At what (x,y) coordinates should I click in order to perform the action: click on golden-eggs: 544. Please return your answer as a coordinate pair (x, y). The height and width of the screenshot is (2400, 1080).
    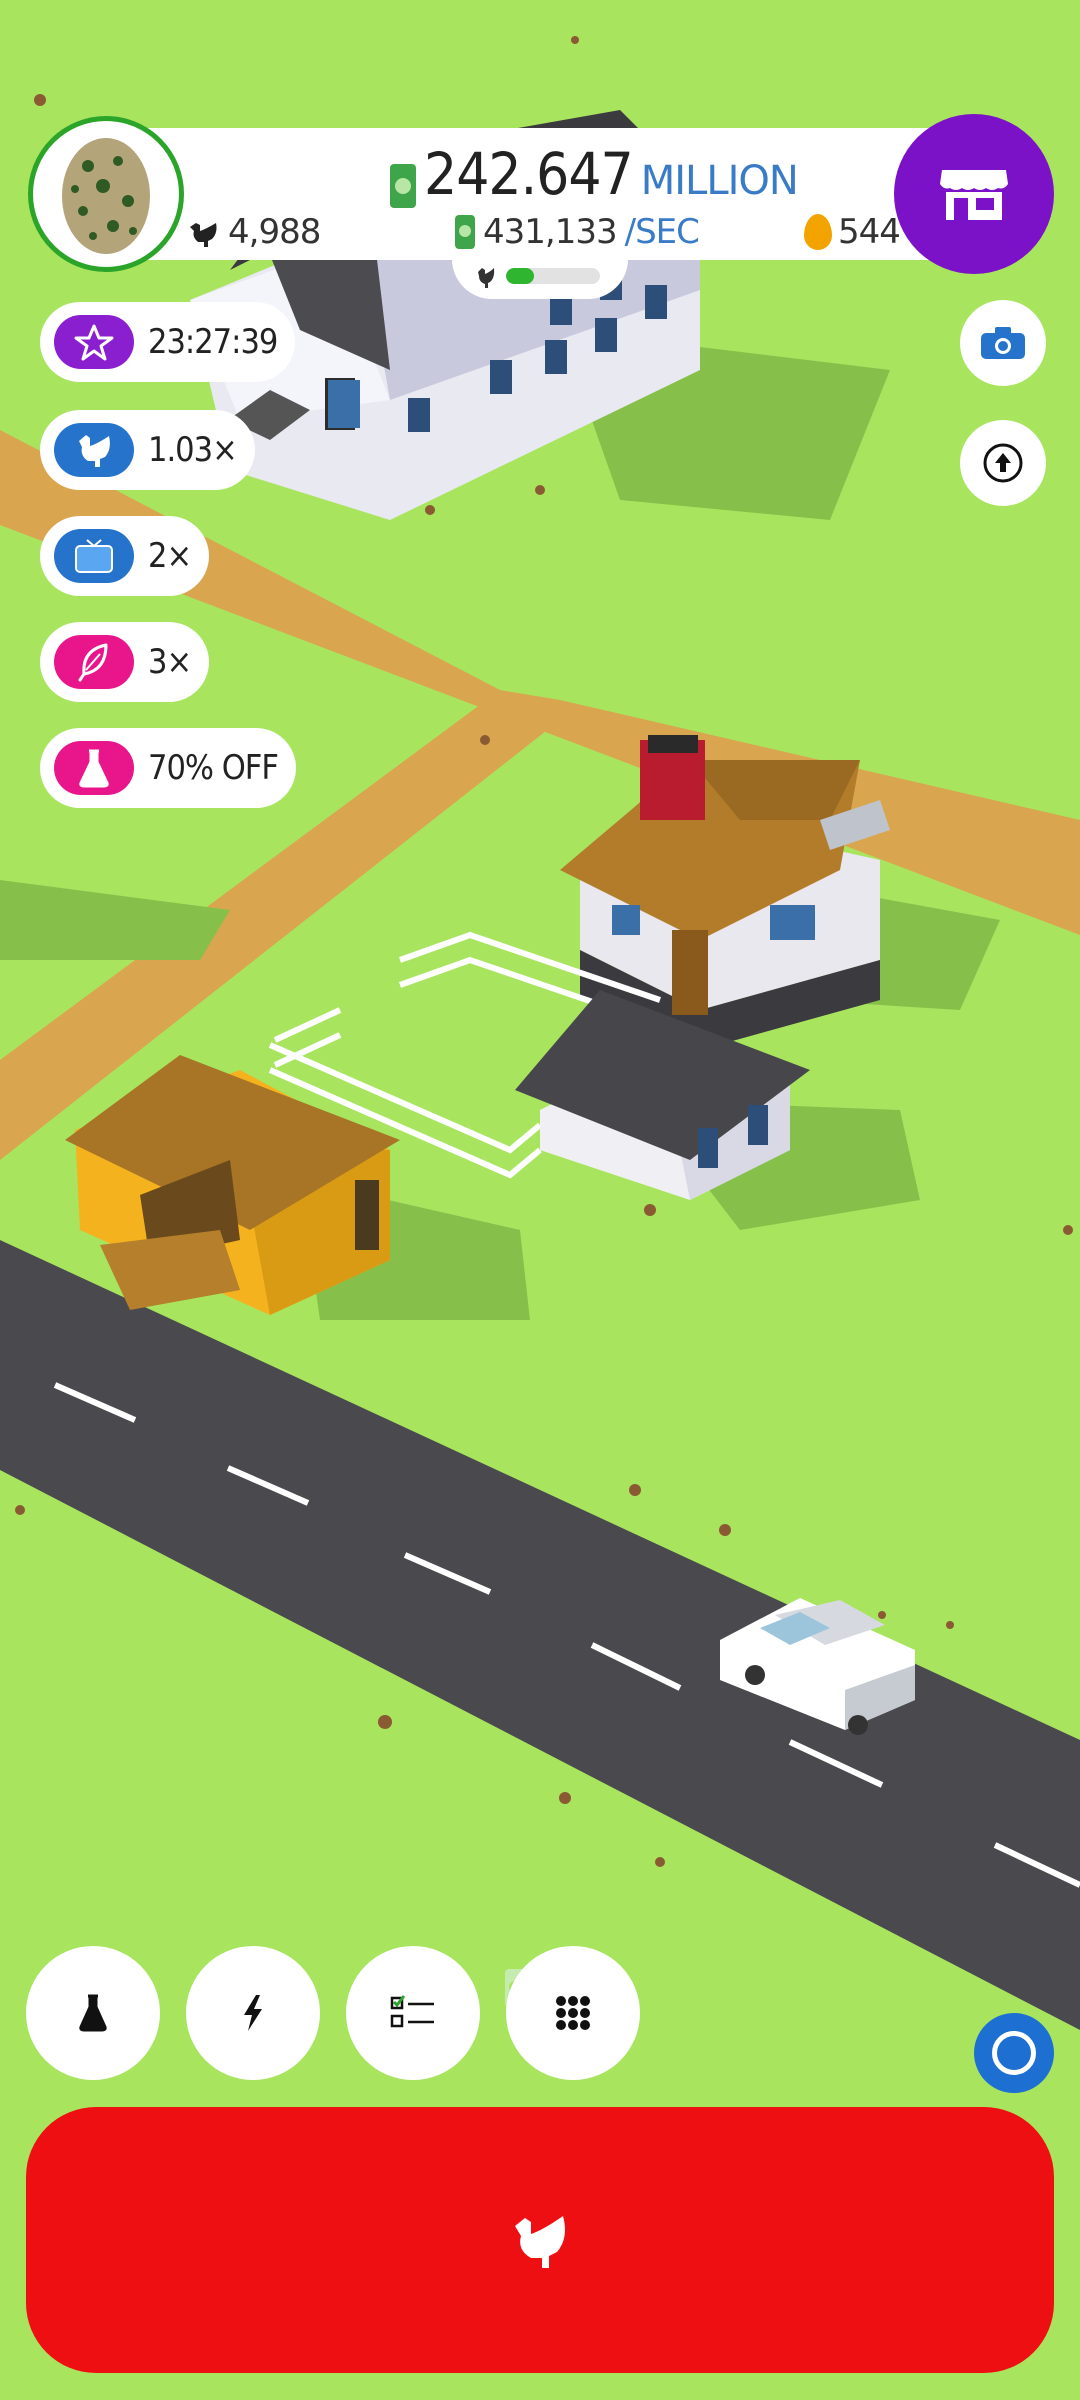
    Looking at the image, I should click on (852, 232).